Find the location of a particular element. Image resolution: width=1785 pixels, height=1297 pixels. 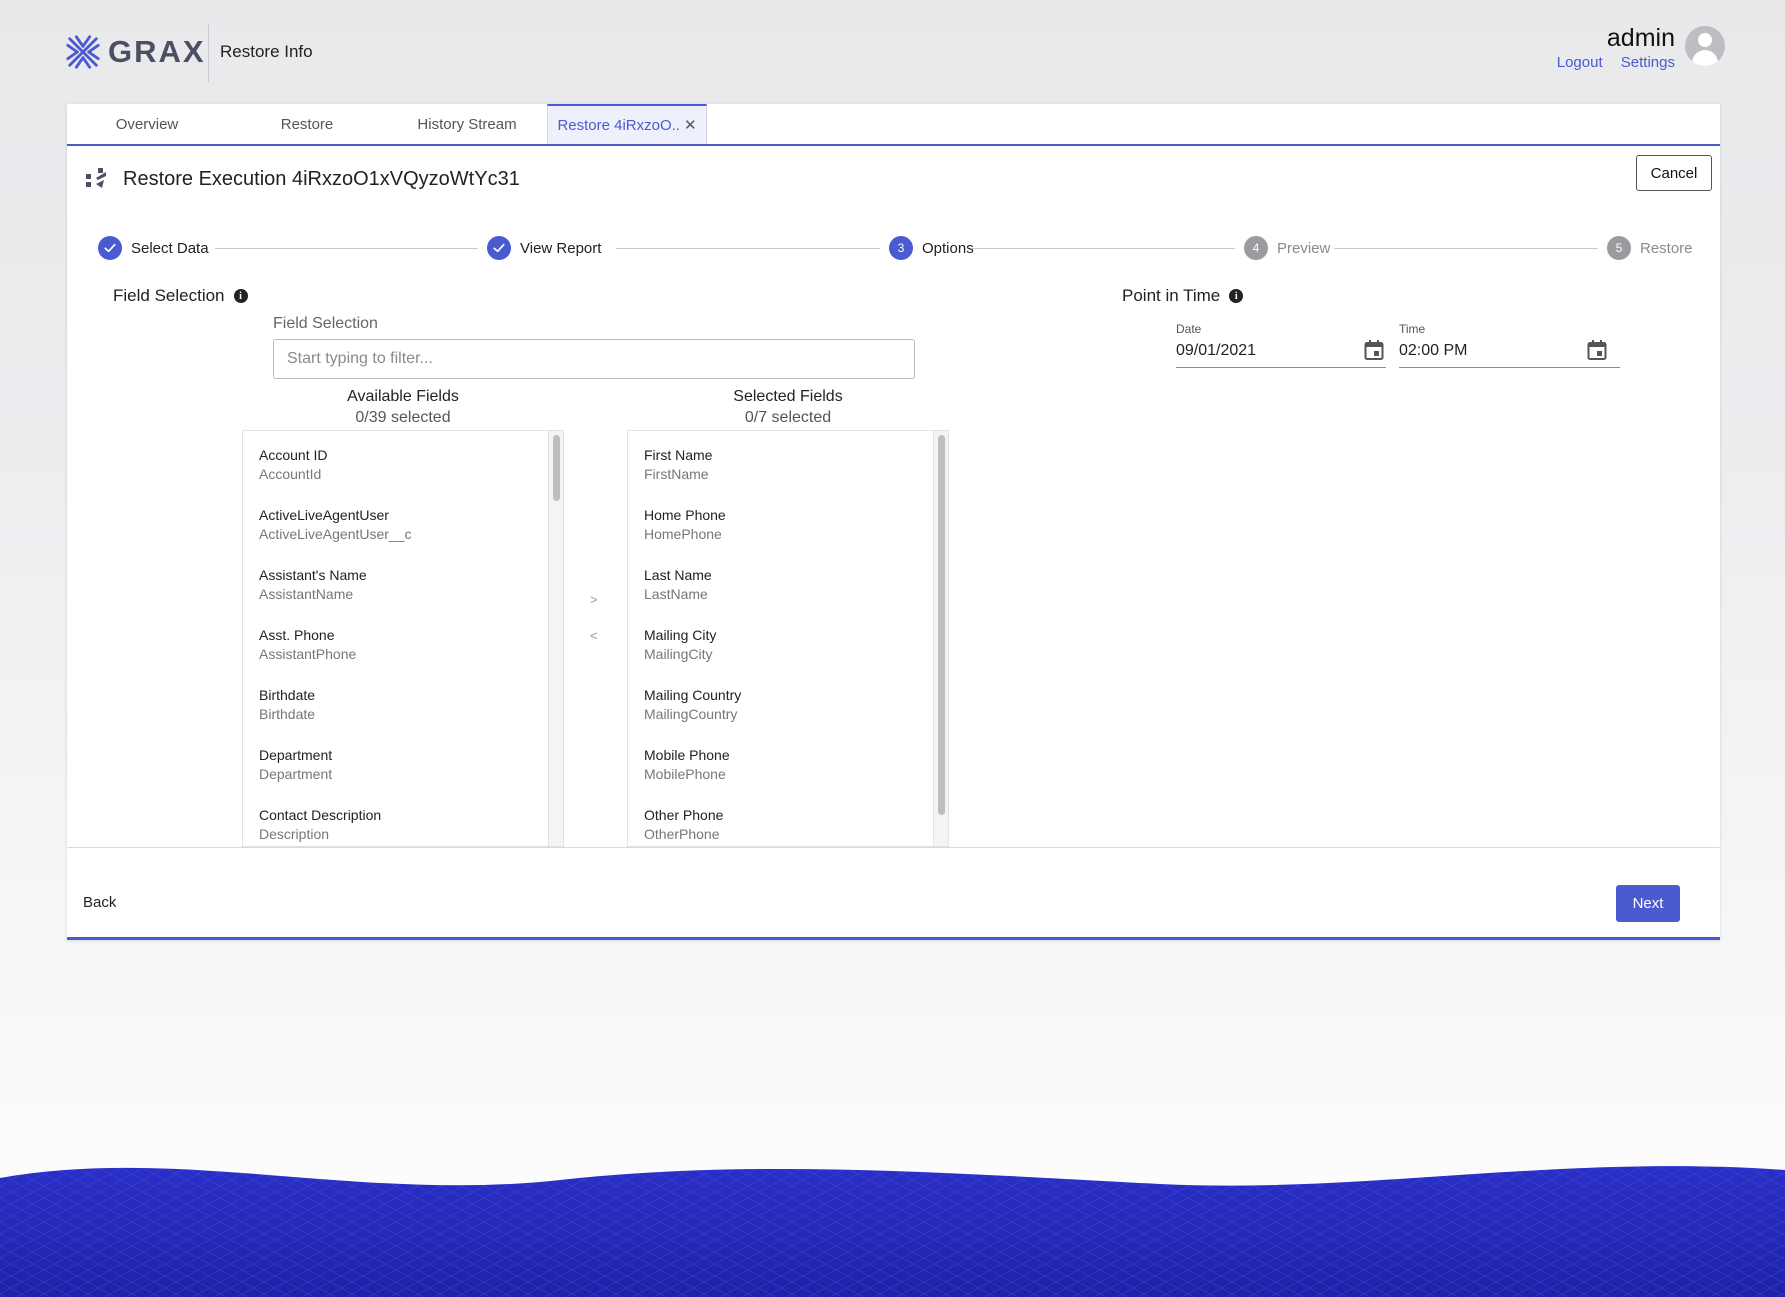

field-label: Home Phone is located at coordinates (685, 515).